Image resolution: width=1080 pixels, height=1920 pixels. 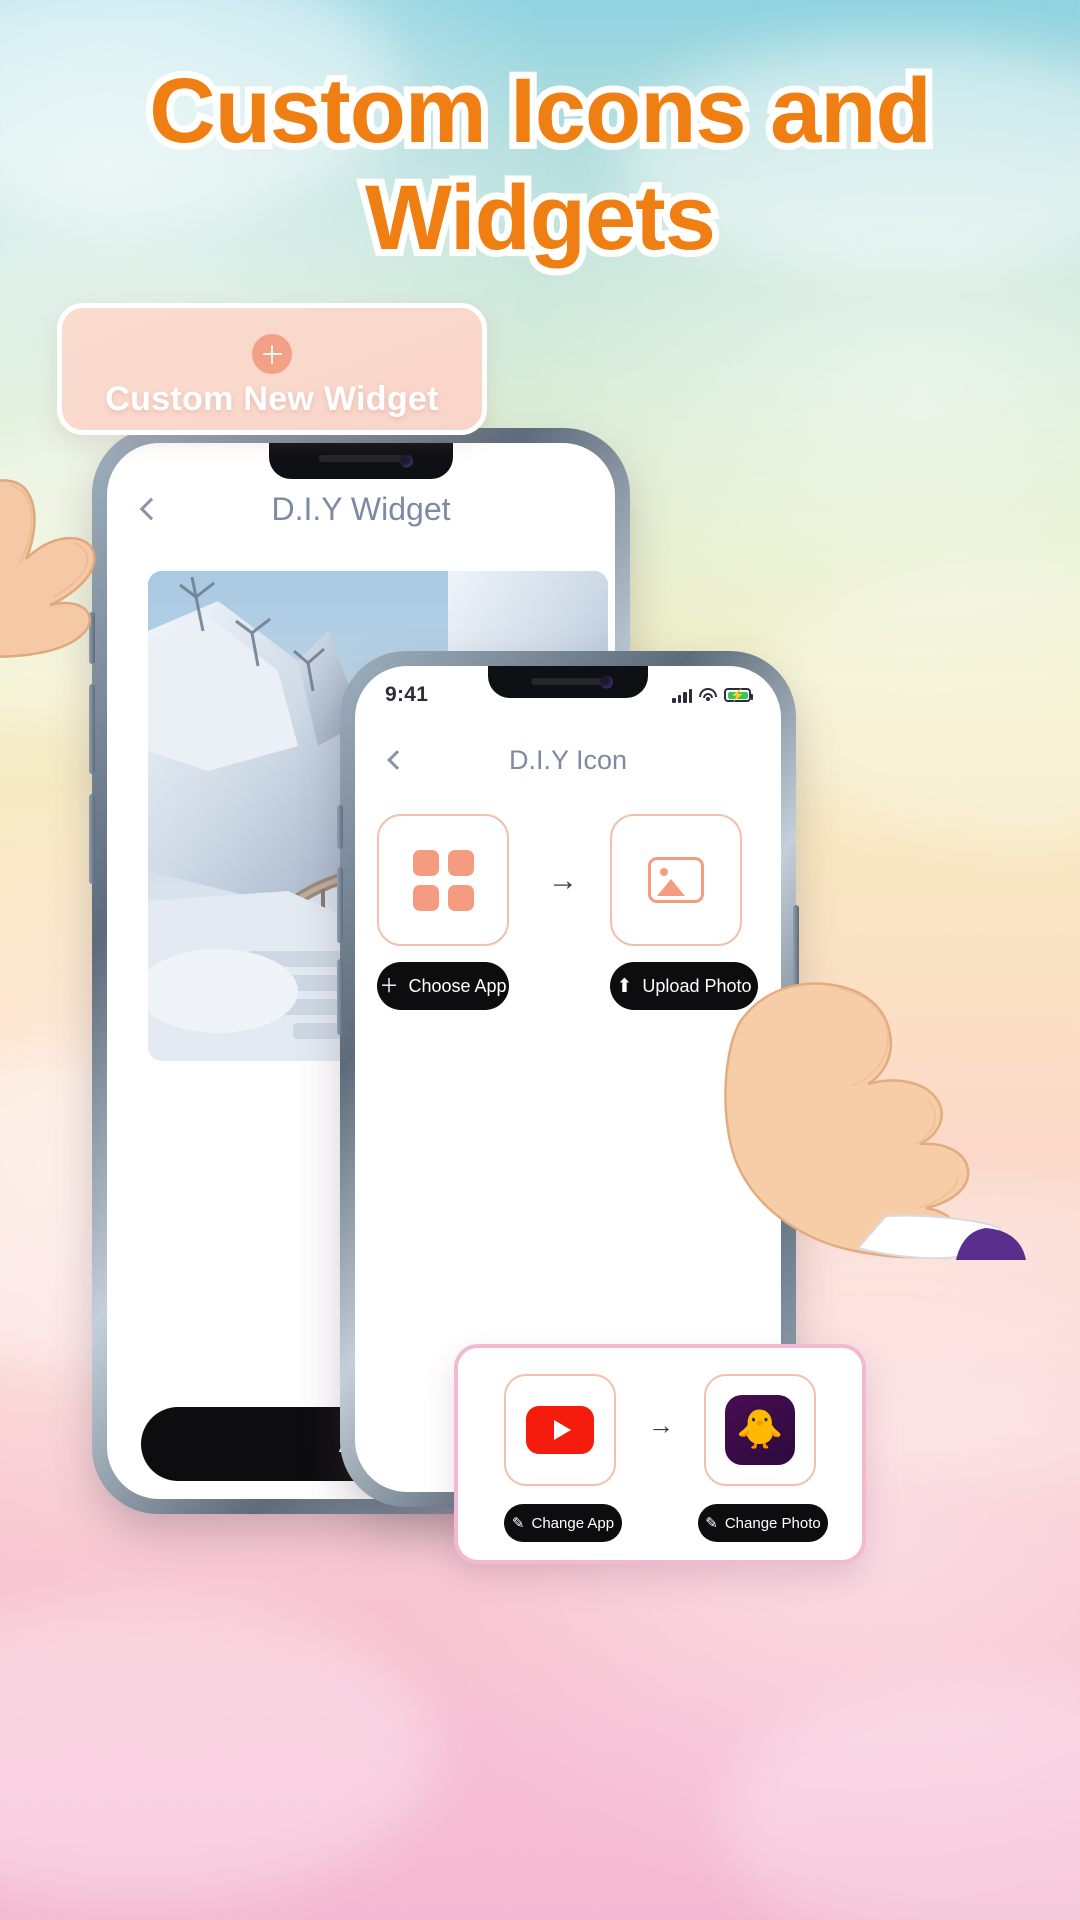 I want to click on choose-app-button: ＋ Choose App, so click(x=443, y=986).